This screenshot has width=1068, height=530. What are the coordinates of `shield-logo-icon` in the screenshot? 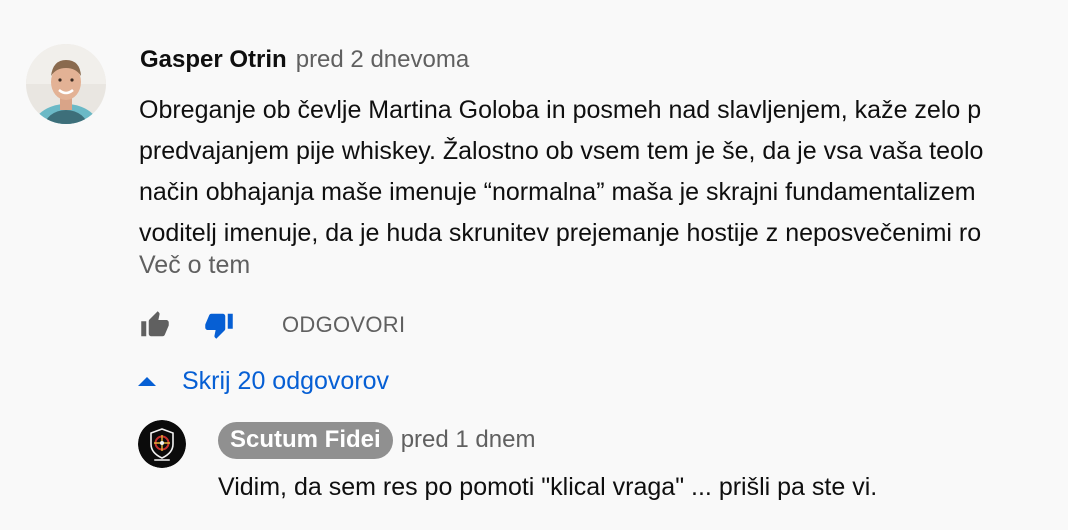 It's located at (162, 444).